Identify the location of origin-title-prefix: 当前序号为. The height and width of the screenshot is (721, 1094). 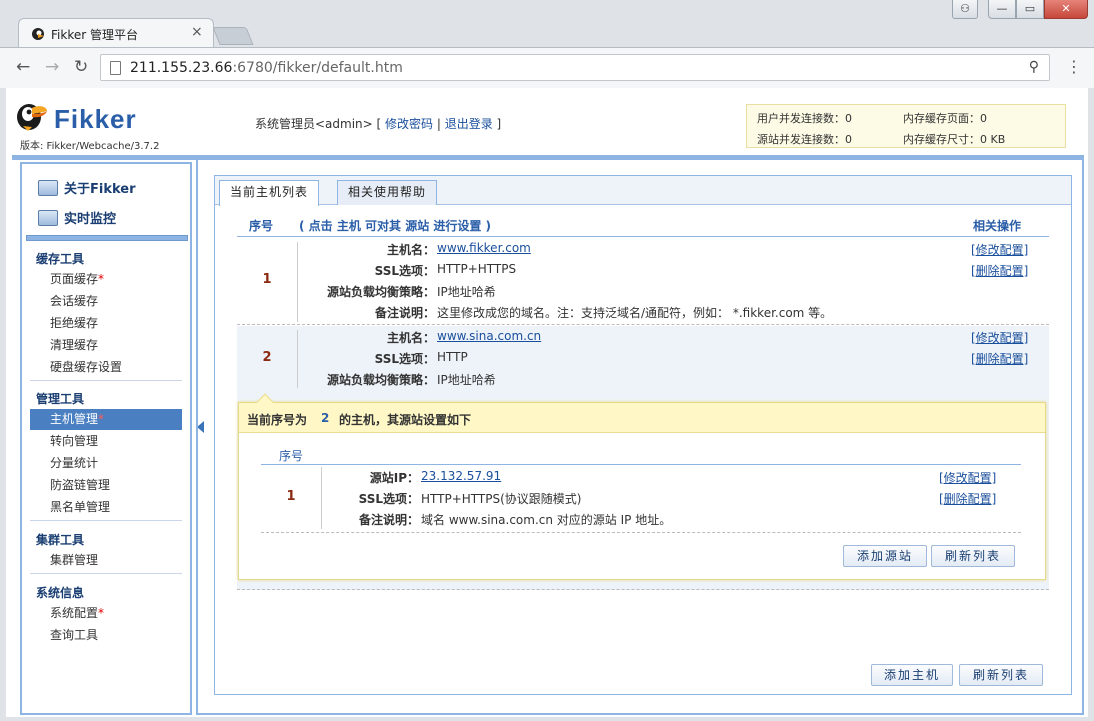
(277, 420).